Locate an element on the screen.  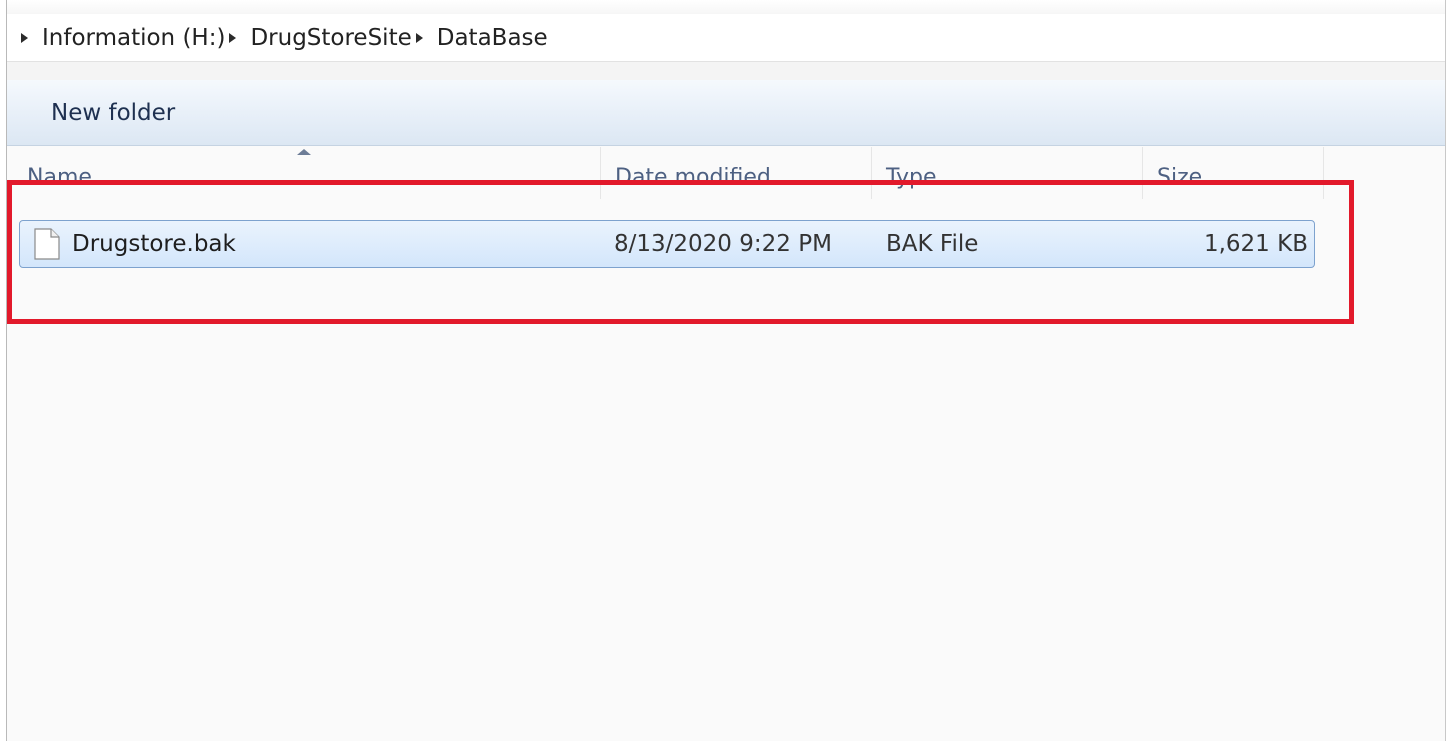
file-name: Drugstore.bak is located at coordinates (154, 244).